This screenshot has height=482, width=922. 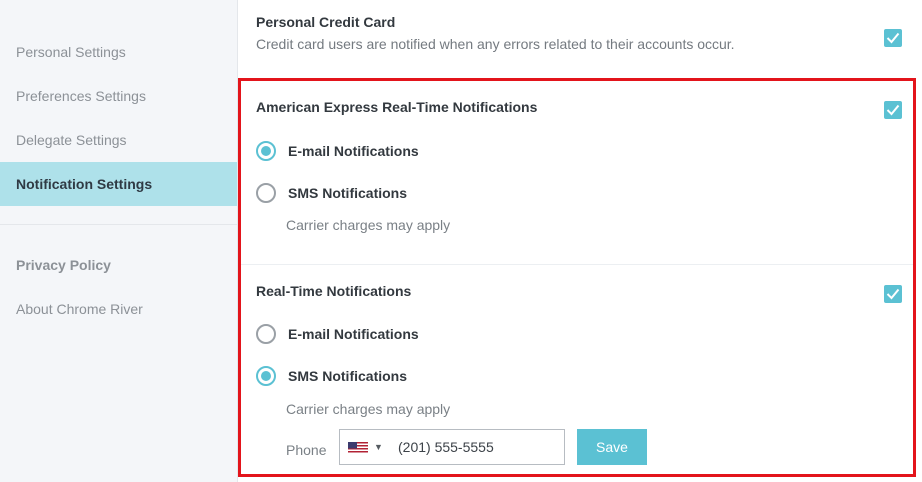 I want to click on sidebar-item-delegate-settings: Delegate Settings, so click(x=118, y=140).